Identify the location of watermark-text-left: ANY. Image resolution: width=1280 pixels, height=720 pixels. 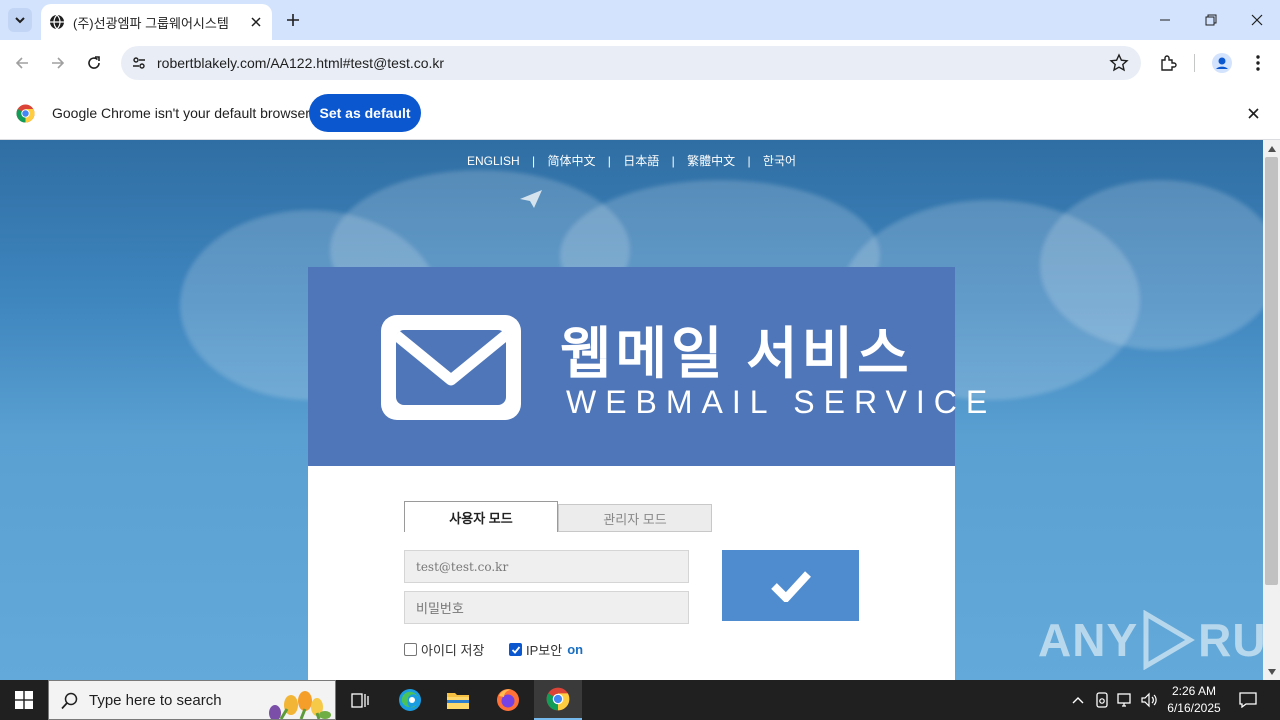
(1088, 640).